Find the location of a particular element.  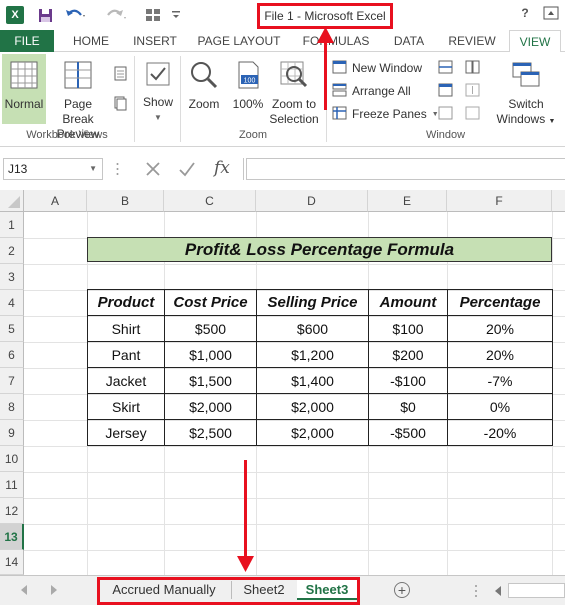

synchronous-scrolling-icon is located at coordinates (472, 92).